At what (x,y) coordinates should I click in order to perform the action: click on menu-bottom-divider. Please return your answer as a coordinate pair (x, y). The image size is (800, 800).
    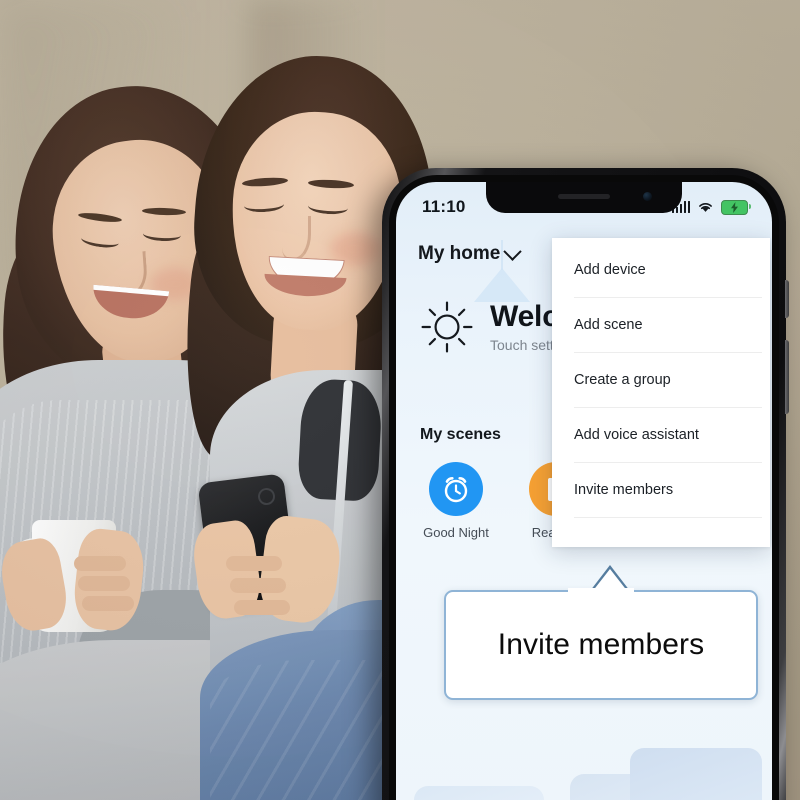
    Looking at the image, I should click on (661, 532).